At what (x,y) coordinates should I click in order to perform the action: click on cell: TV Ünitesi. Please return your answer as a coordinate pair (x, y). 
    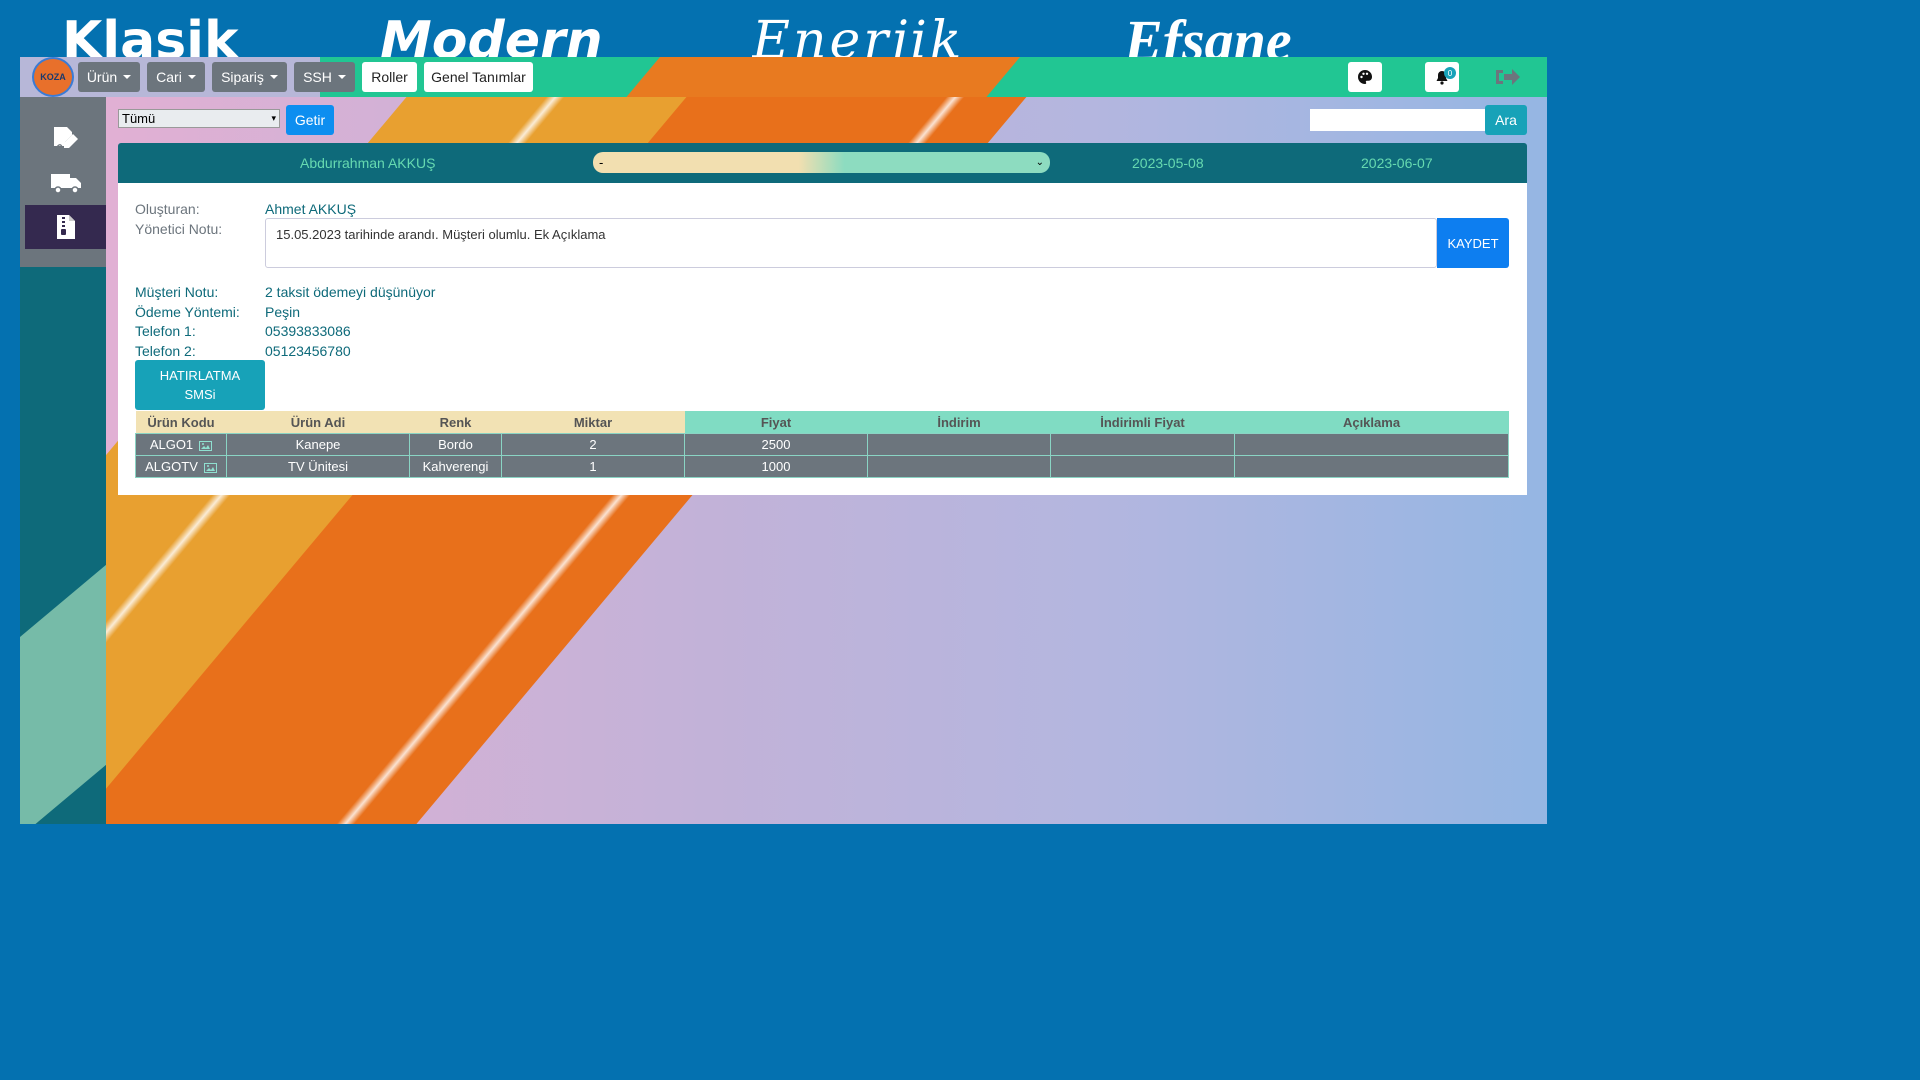
    Looking at the image, I should click on (318, 466).